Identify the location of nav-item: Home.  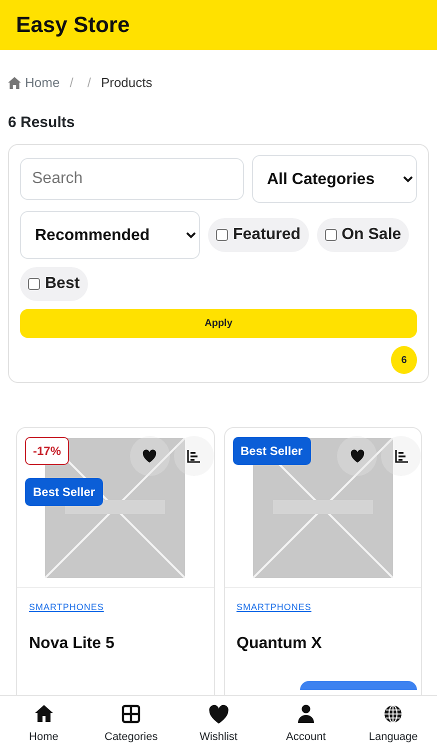
(44, 723).